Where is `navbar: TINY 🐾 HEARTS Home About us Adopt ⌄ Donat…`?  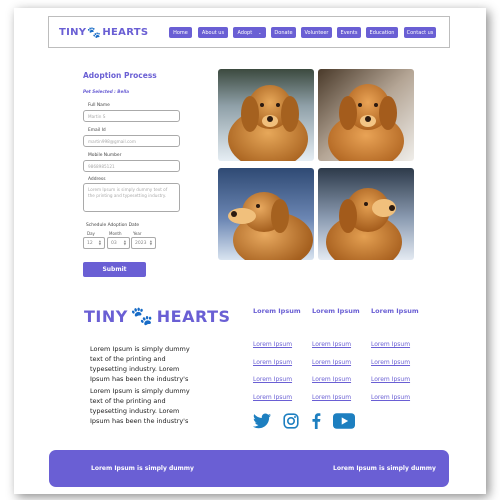
navbar: TINY 🐾 HEARTS Home About us Adopt ⌄ Donat… is located at coordinates (249, 32).